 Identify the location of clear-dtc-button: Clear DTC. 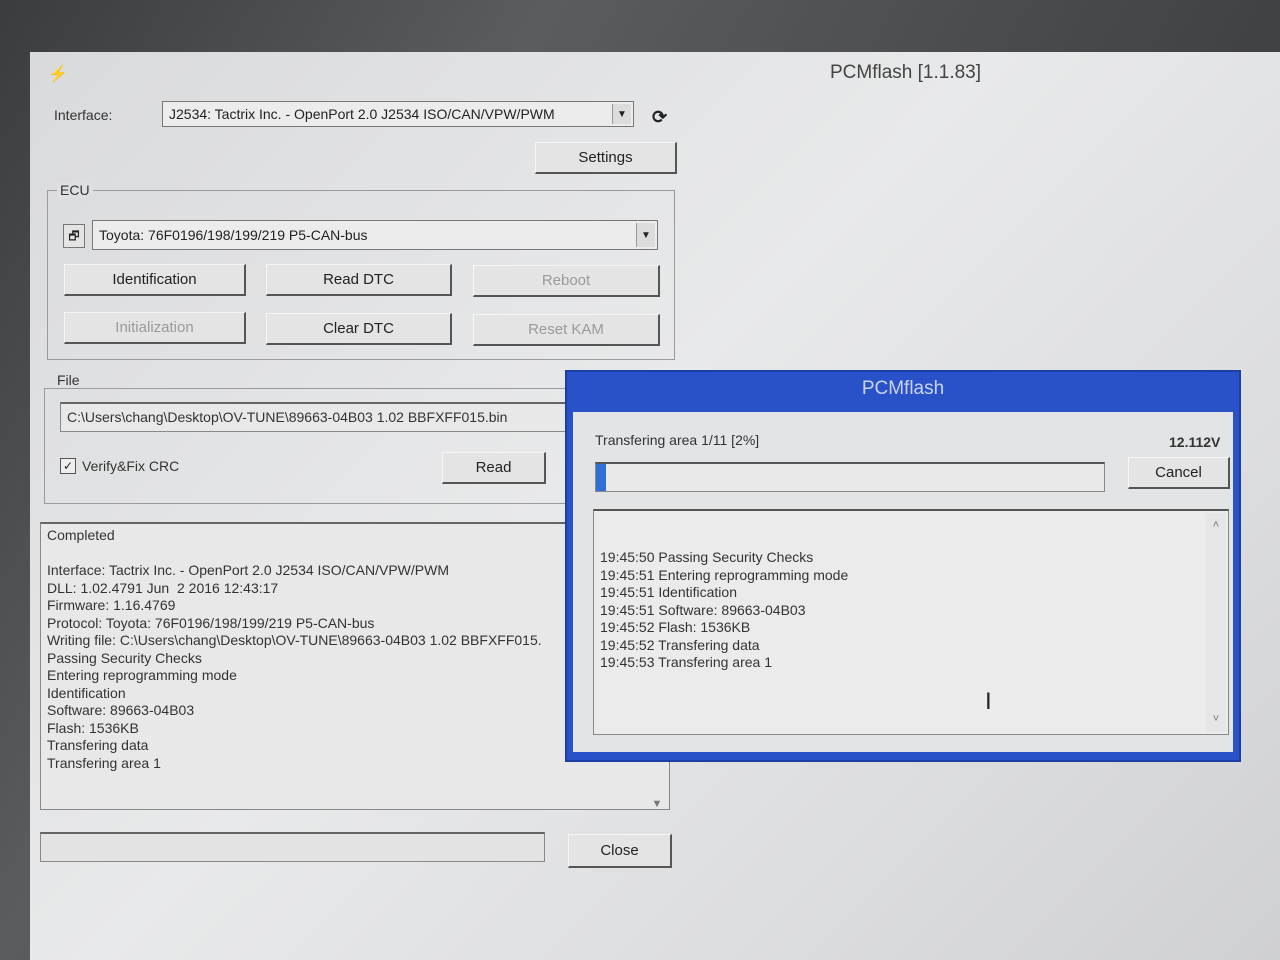
(359, 329).